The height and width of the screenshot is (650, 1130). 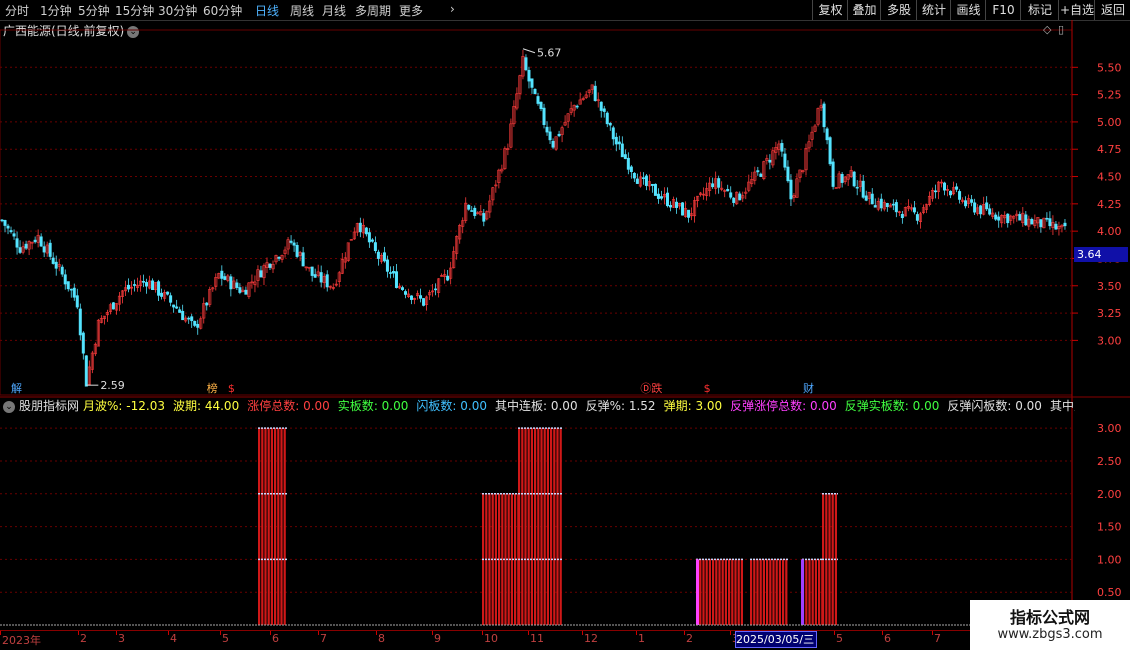 I want to click on toolbar-button-6: 标记, so click(x=1039, y=10).